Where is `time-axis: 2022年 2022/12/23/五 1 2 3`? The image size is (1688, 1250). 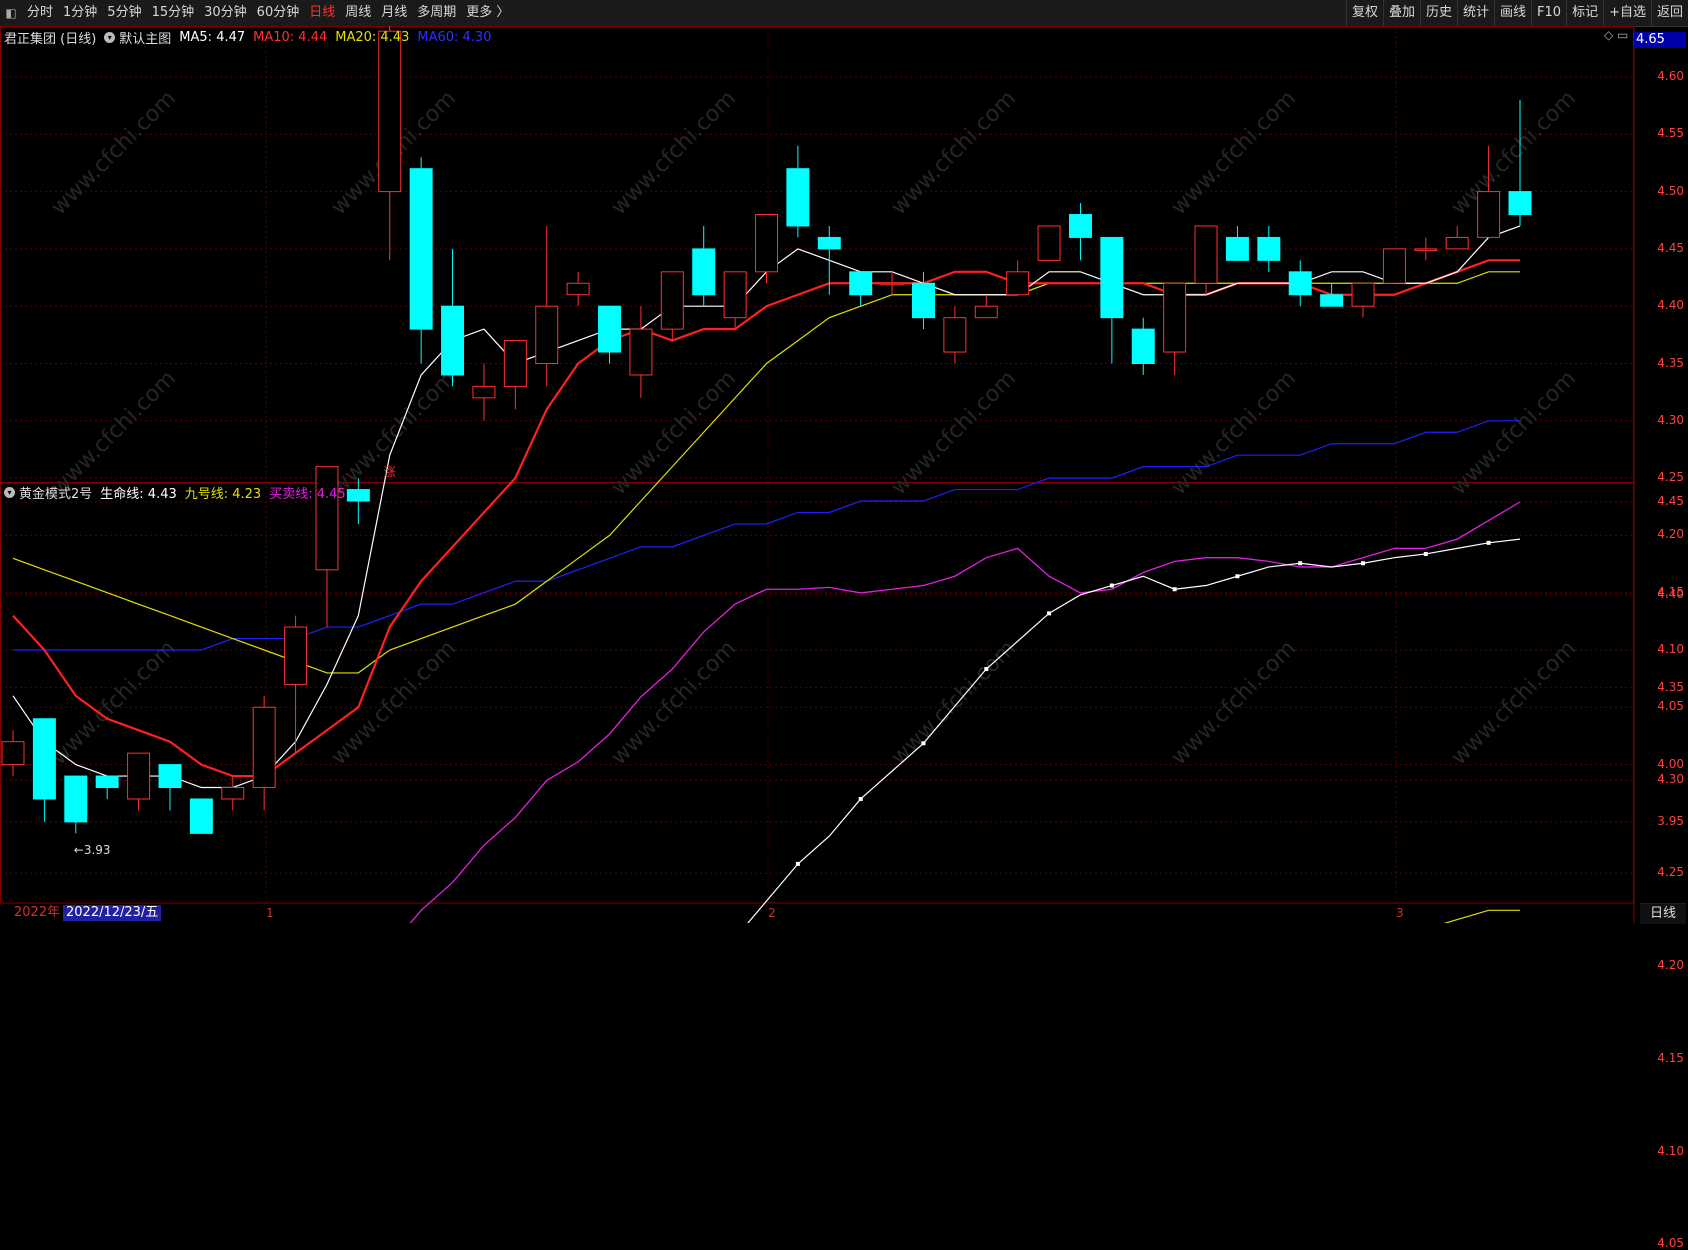
time-axis: 2022年 2022/12/23/五 1 2 3 is located at coordinates (817, 913).